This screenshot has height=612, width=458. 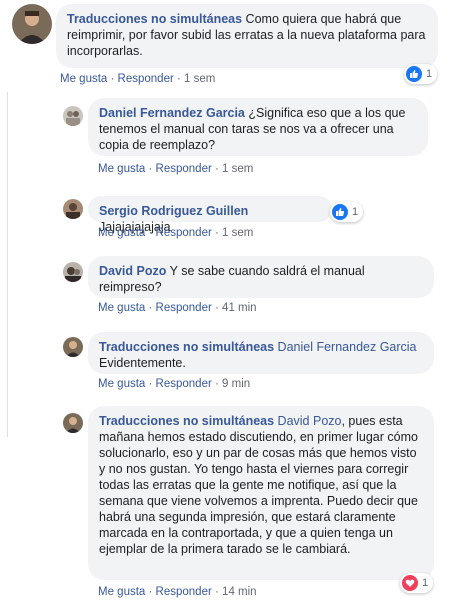 What do you see at coordinates (172, 113) in the screenshot?
I see `comment-author: Daniel Fernandez Garcia` at bounding box center [172, 113].